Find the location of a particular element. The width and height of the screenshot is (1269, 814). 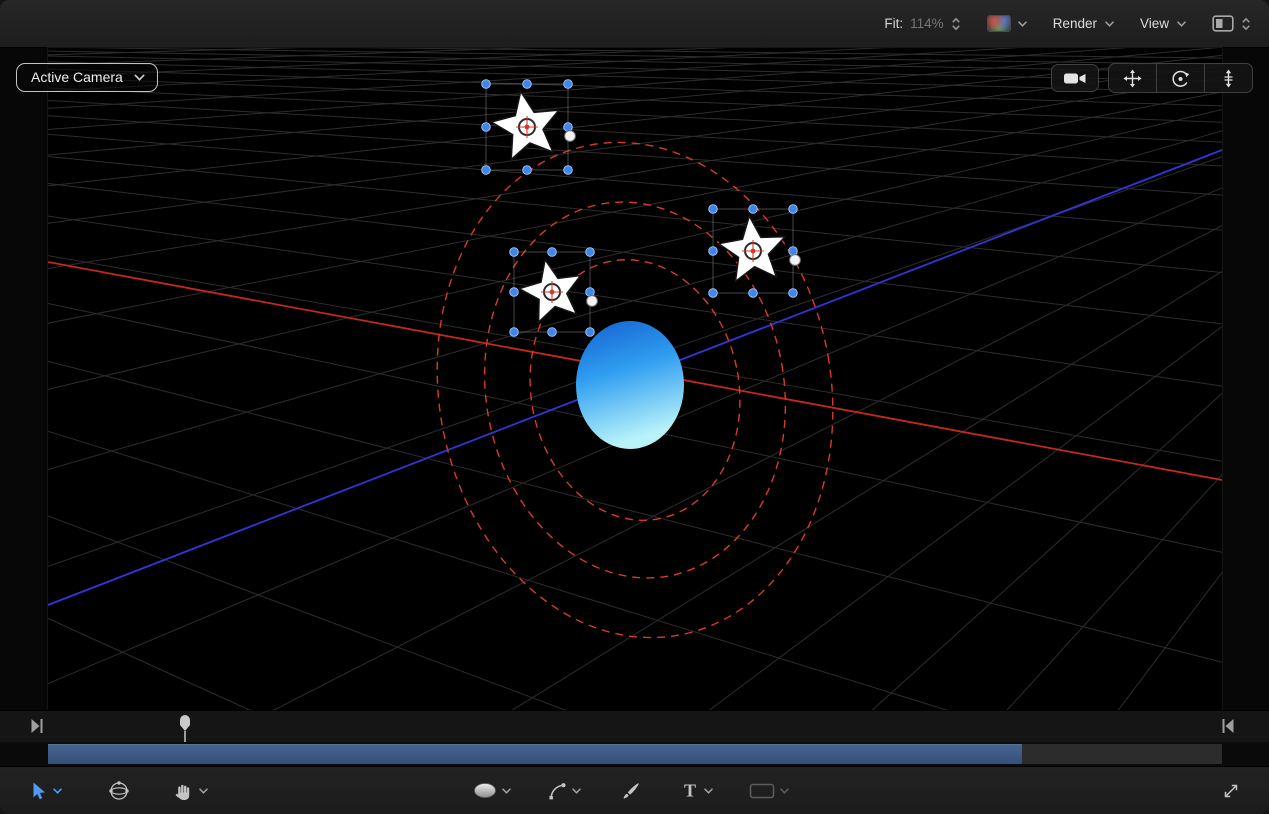

layout-stepper-icon is located at coordinates (1246, 23).